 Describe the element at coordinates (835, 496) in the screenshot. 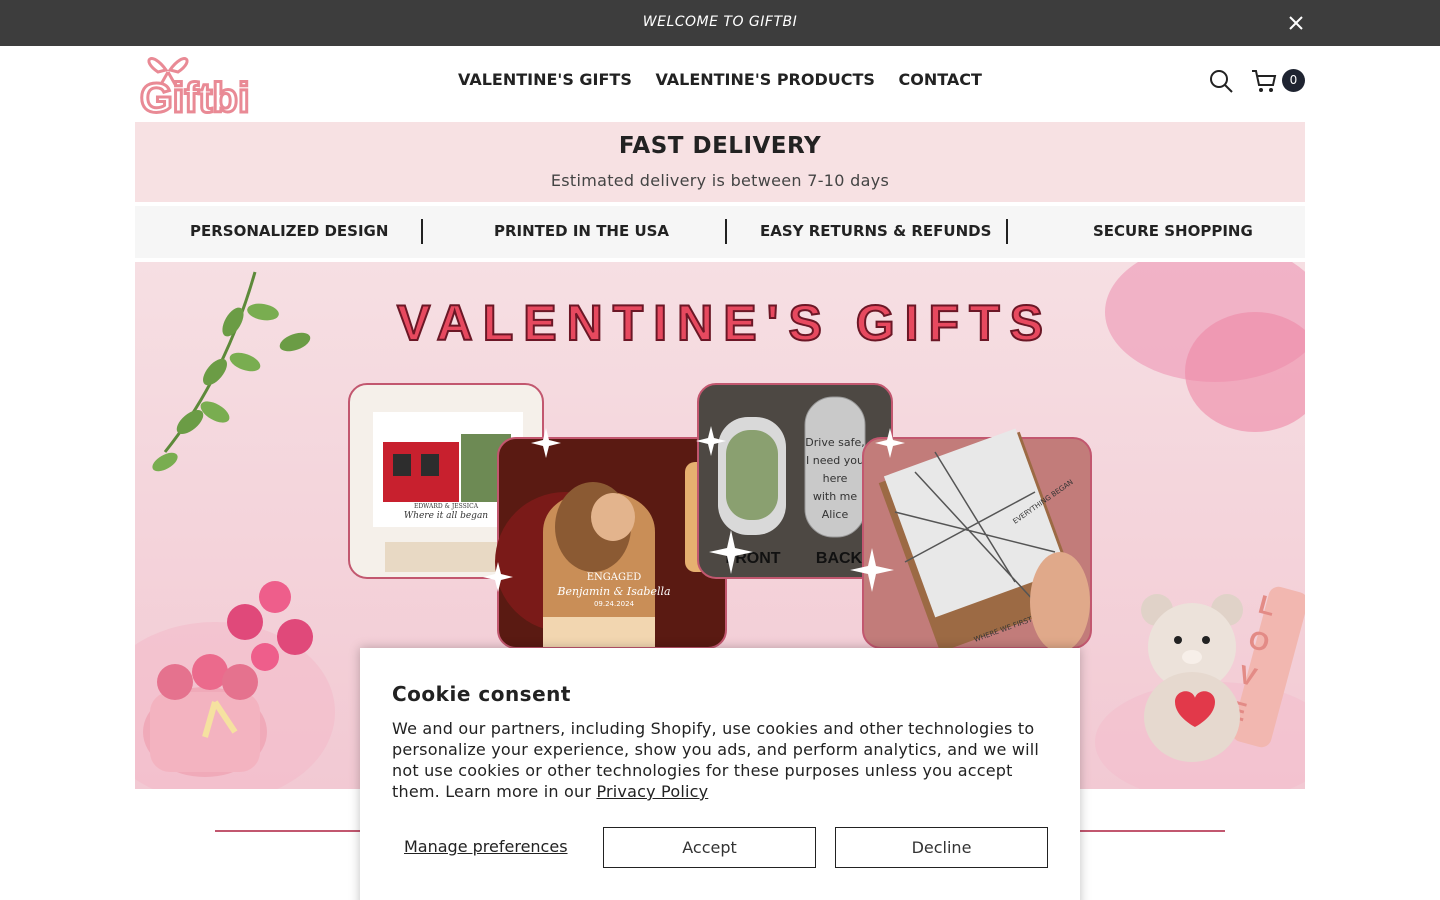

I see `svg-text: with me` at that location.